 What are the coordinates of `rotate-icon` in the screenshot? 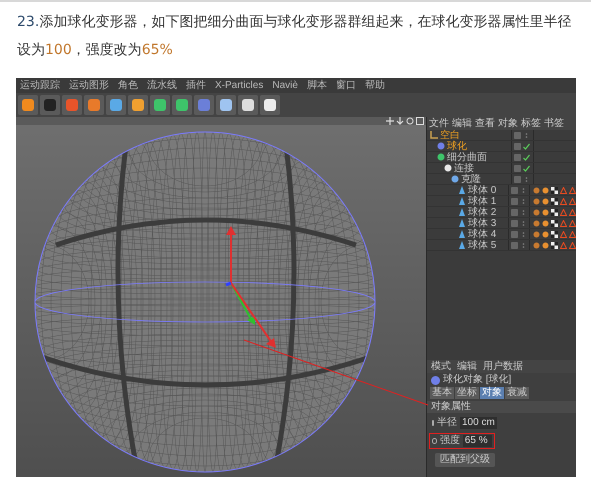 It's located at (410, 121).